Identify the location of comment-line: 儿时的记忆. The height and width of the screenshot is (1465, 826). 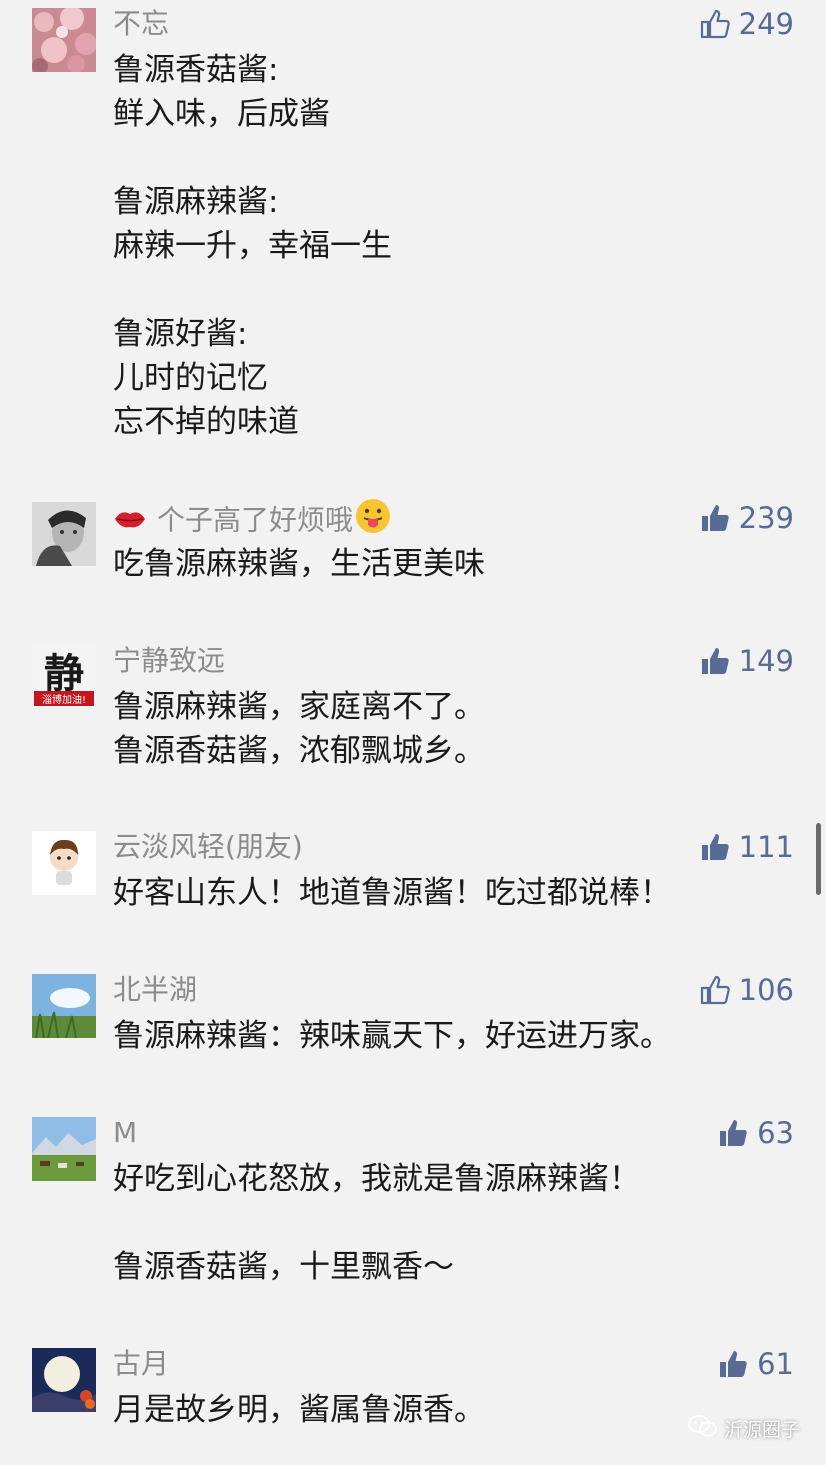
(190, 378).